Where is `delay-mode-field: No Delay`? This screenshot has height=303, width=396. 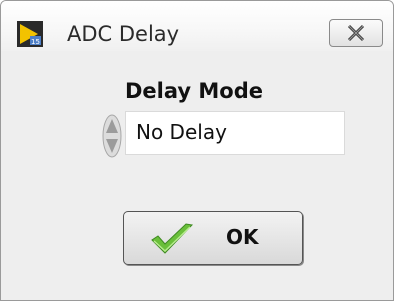
delay-mode-field: No Delay is located at coordinates (235, 133).